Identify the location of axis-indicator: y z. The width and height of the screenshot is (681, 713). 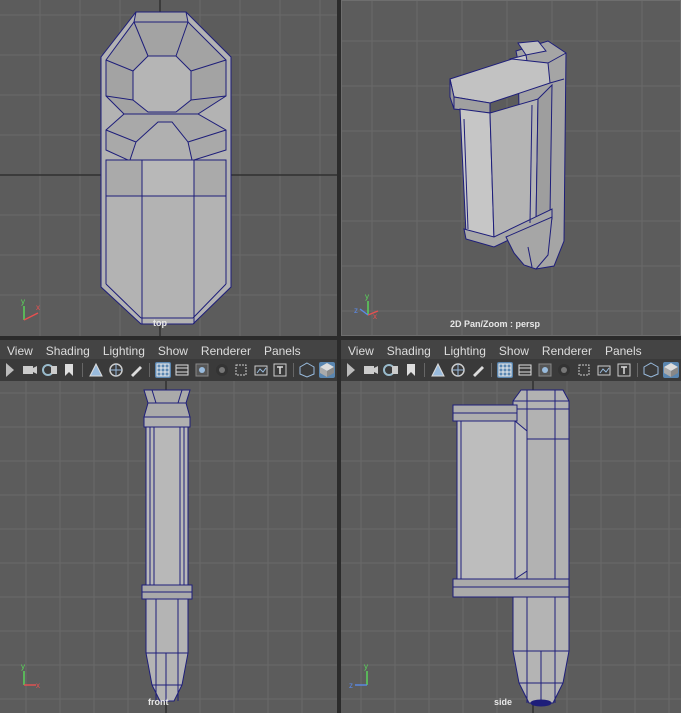
(358, 676).